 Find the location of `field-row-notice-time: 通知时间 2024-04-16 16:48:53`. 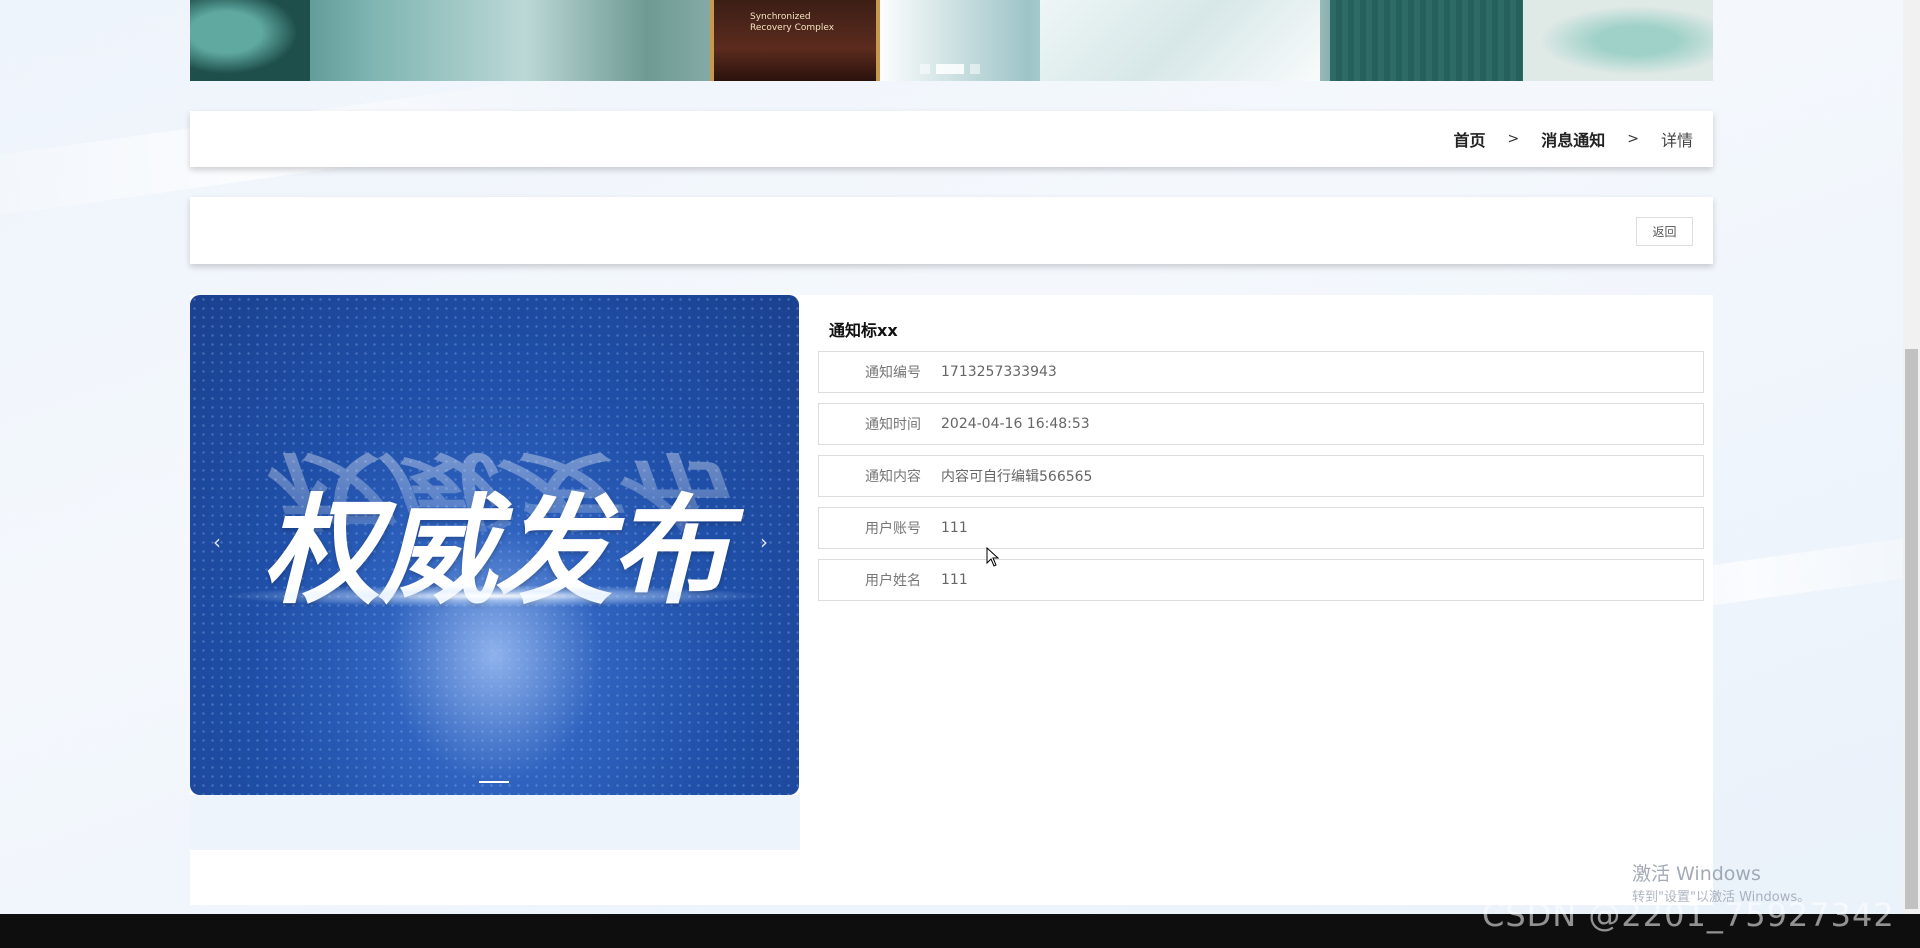

field-row-notice-time: 通知时间 2024-04-16 16:48:53 is located at coordinates (1261, 424).